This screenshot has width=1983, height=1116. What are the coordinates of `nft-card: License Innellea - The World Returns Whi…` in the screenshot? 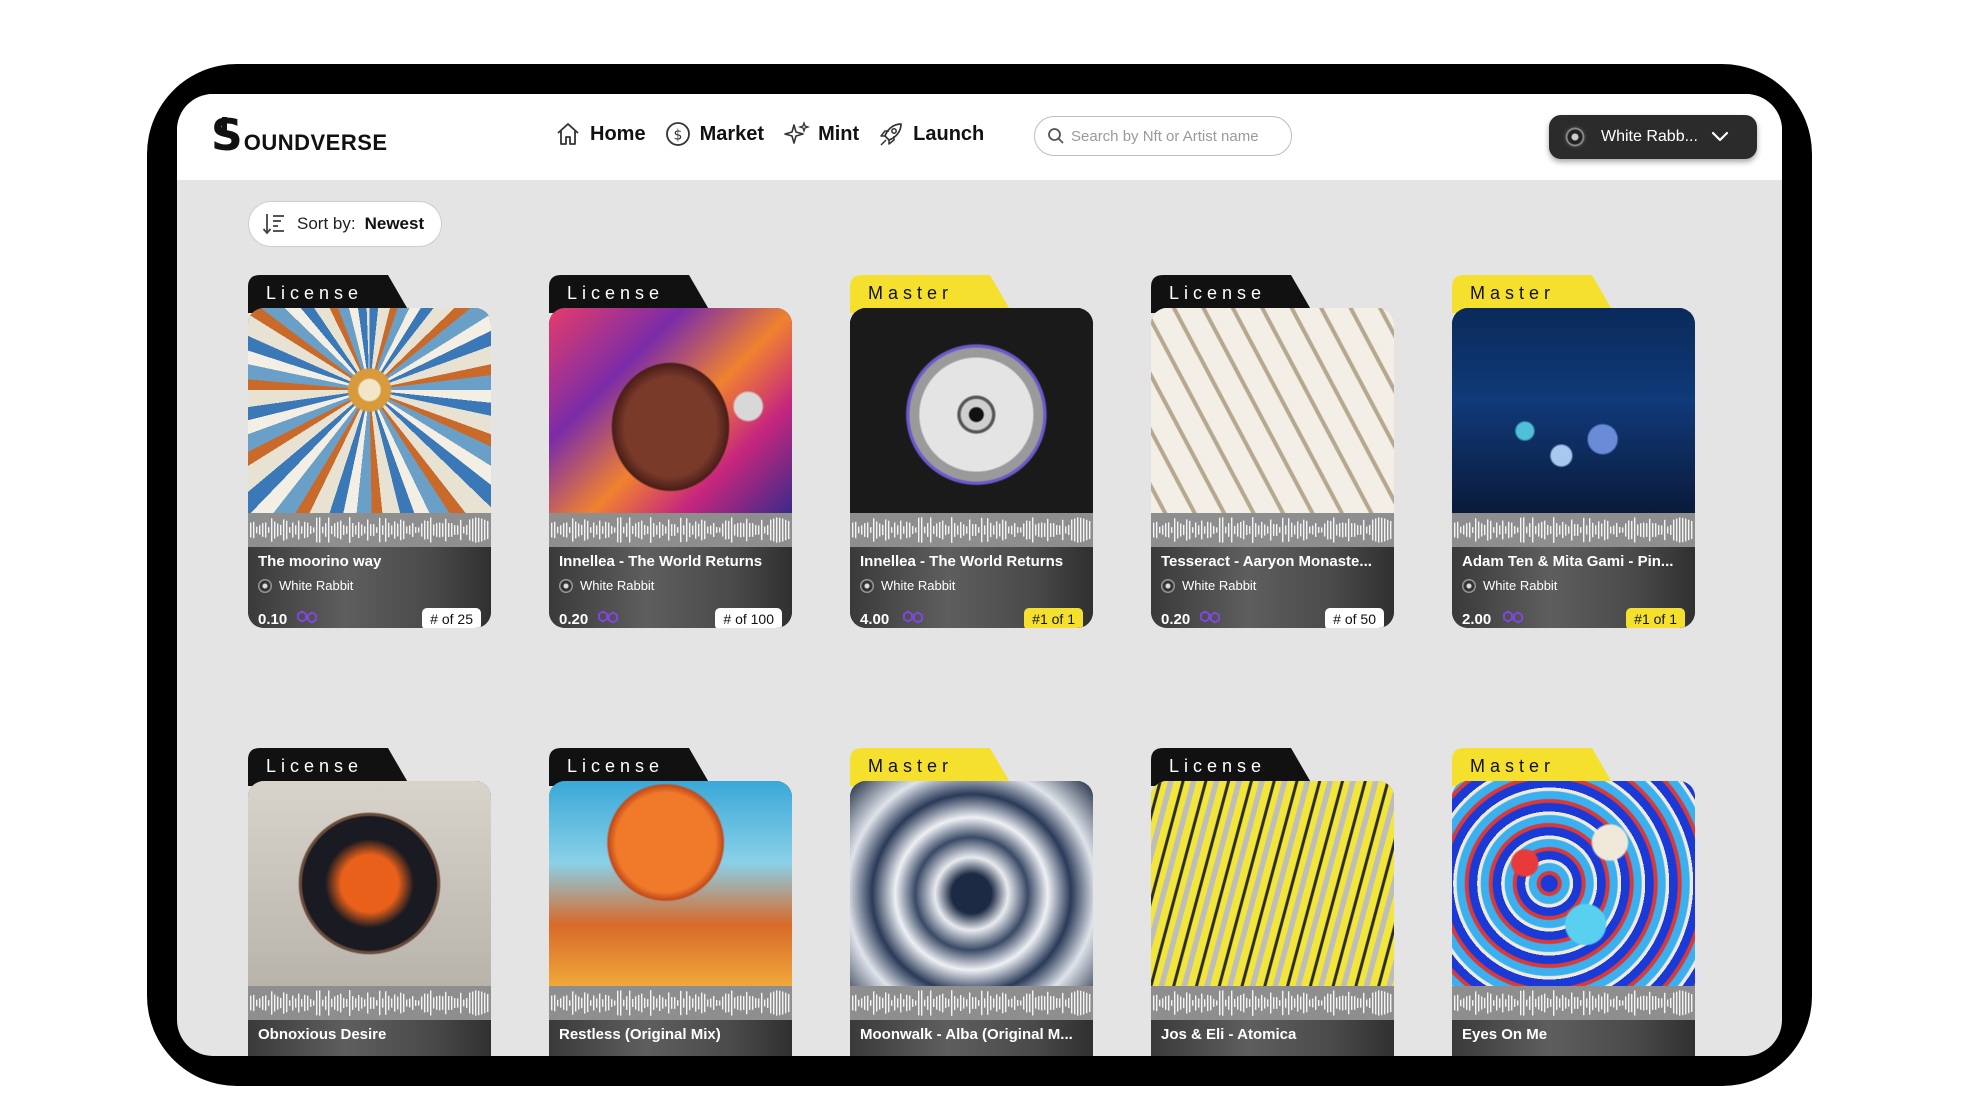 It's located at (670, 451).